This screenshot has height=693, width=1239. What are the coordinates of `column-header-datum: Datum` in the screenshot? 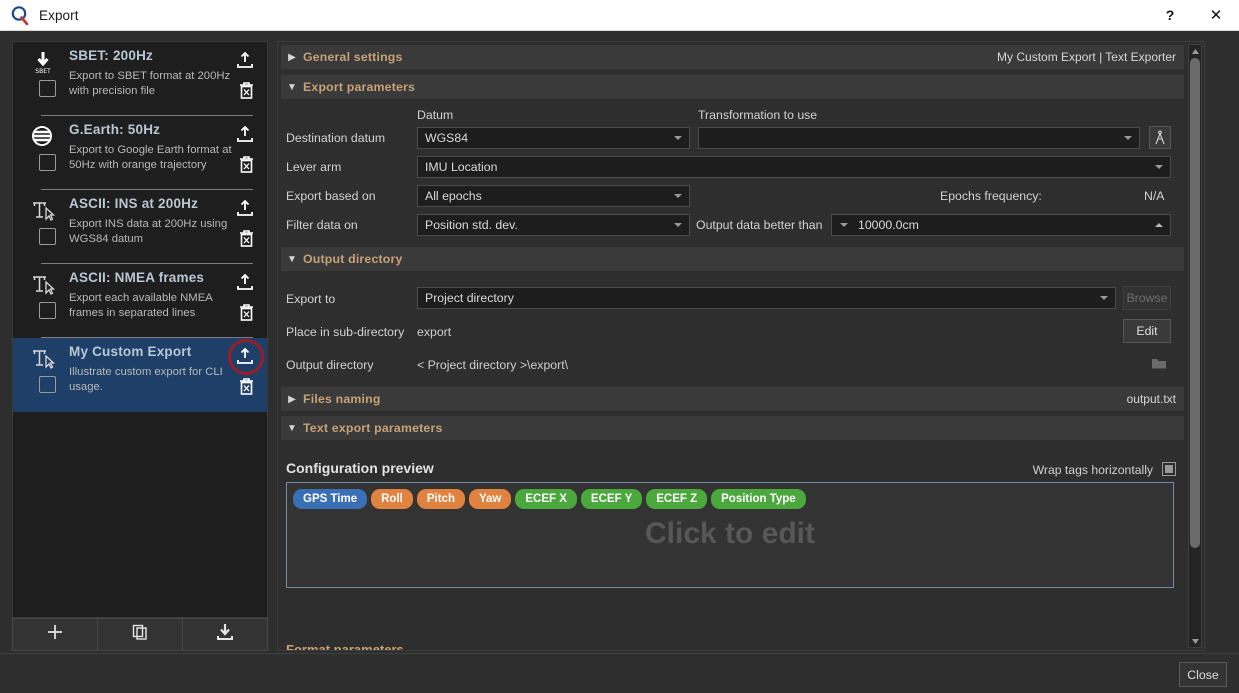 It's located at (435, 115).